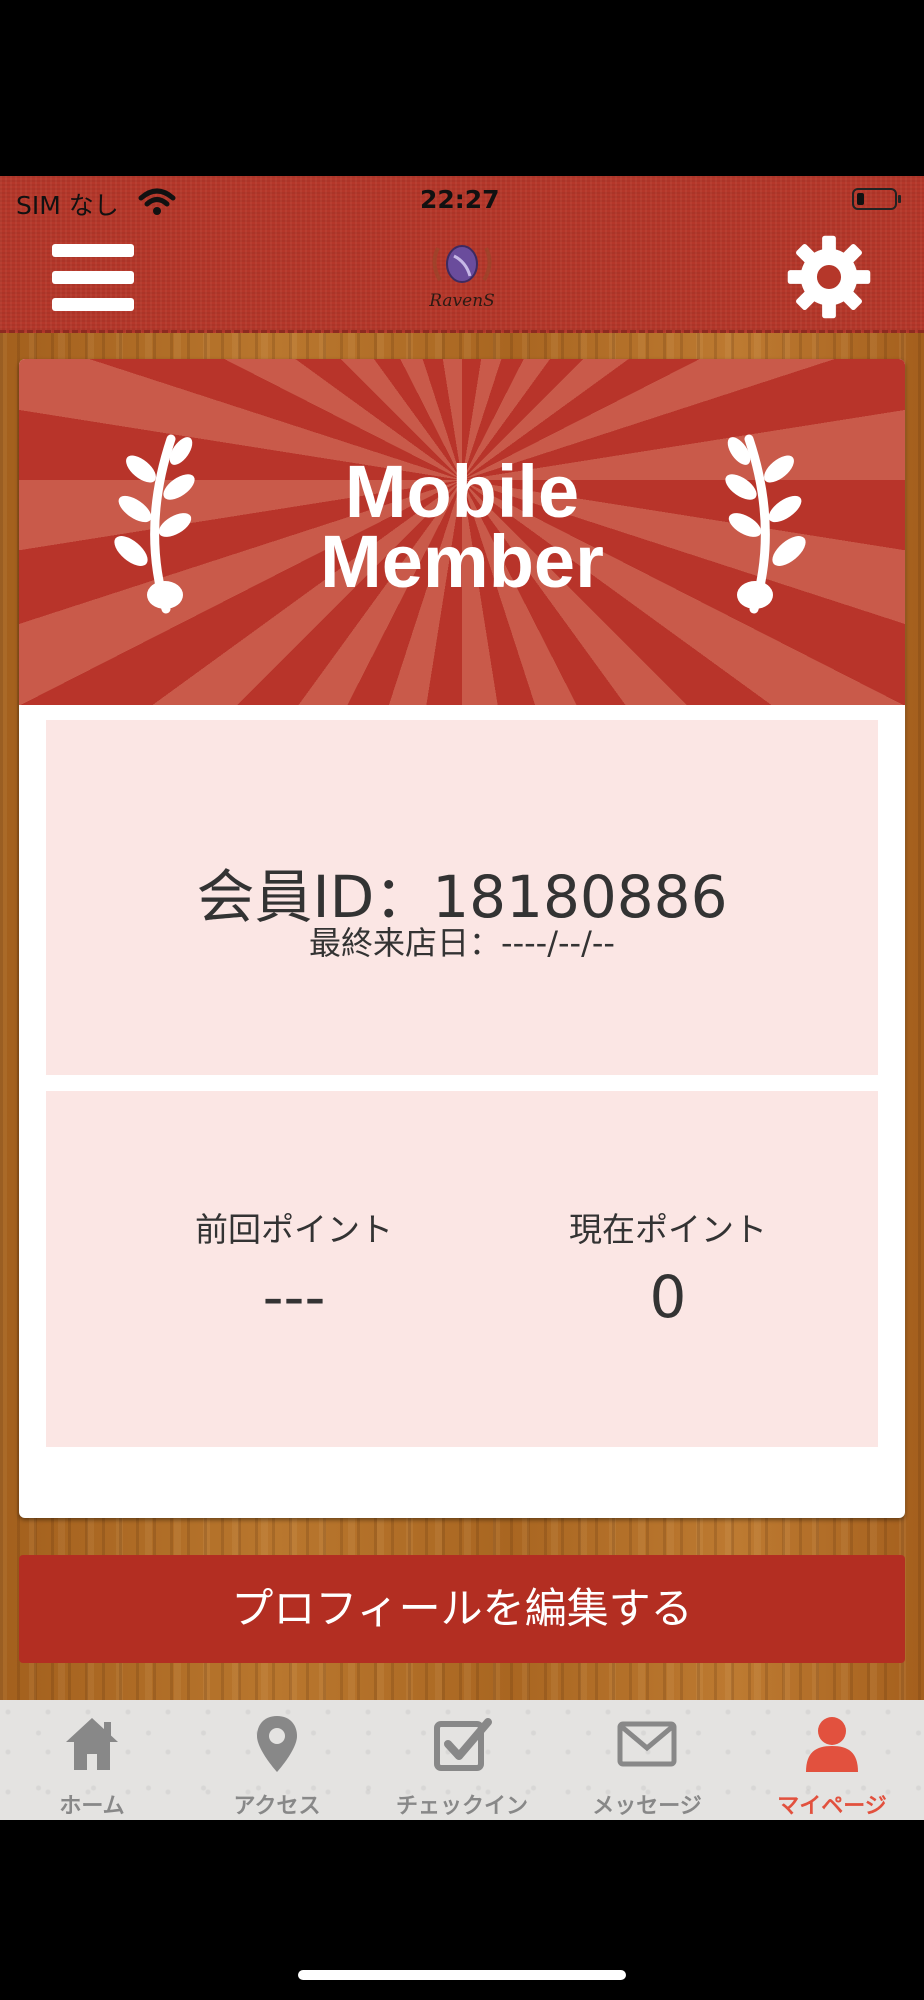 Image resolution: width=924 pixels, height=2000 pixels. What do you see at coordinates (294, 1297) in the screenshot?
I see `previous-points-value: ---` at bounding box center [294, 1297].